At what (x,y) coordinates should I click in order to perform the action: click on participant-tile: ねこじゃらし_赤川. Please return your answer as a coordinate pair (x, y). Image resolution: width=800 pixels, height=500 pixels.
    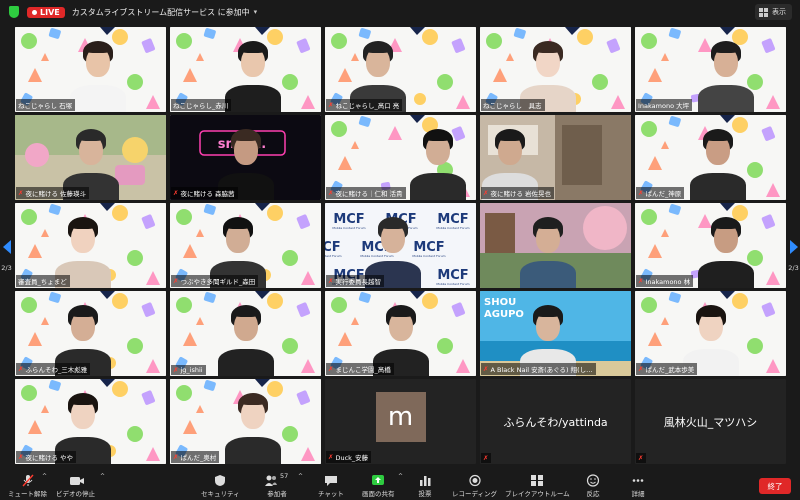
    Looking at the image, I should click on (245, 69).